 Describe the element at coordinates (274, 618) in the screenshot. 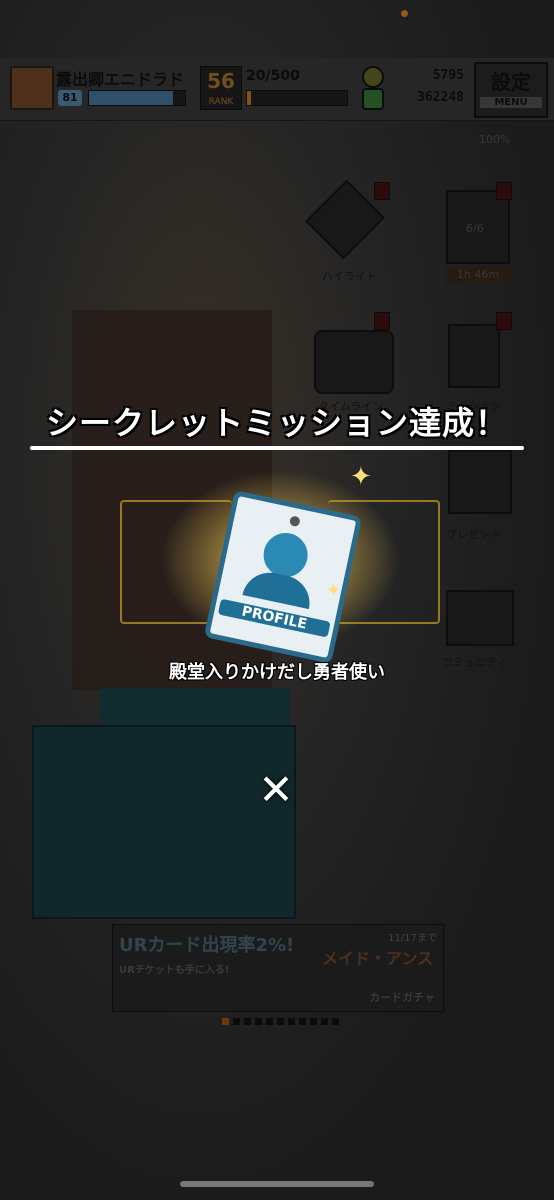

I see `profile-tag-label: PROFILE` at that location.